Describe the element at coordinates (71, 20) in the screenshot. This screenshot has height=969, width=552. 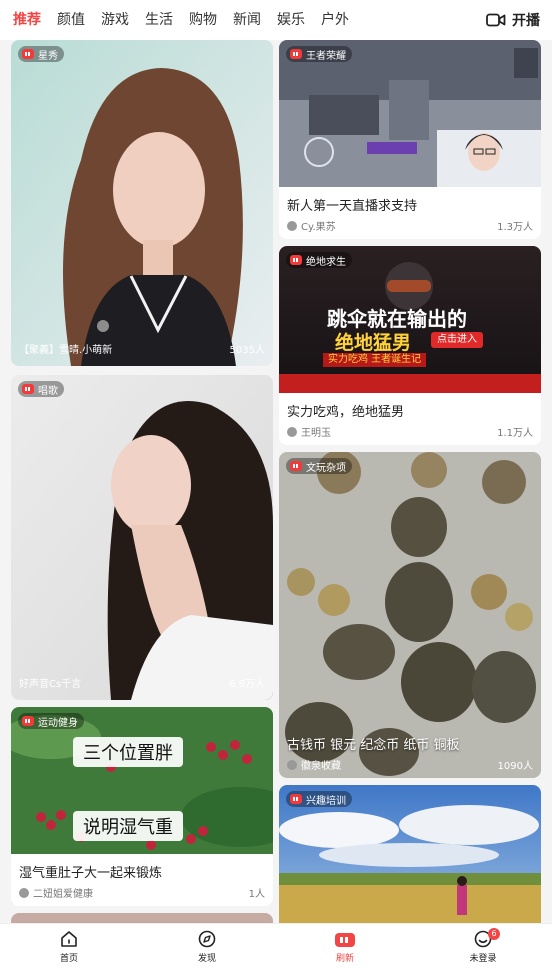
I see `tab-looks: 颜值` at that location.